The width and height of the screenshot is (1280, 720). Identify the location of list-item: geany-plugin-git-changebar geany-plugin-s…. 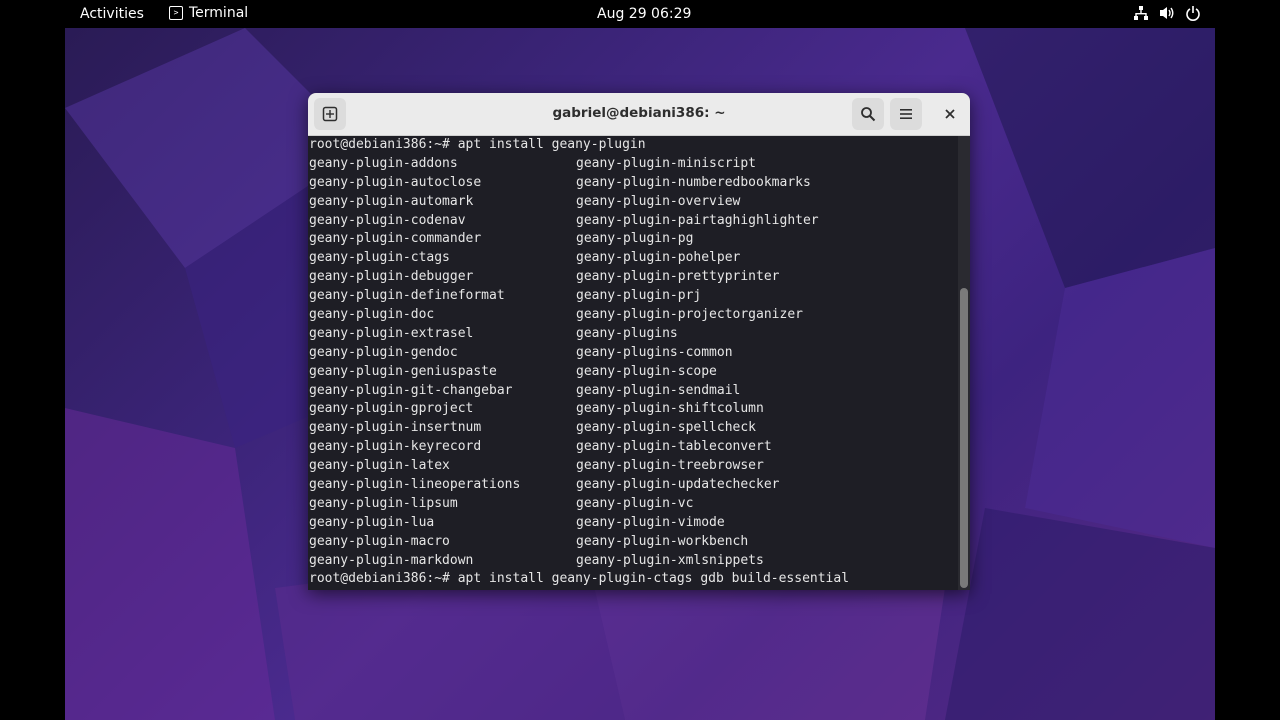
(634, 391).